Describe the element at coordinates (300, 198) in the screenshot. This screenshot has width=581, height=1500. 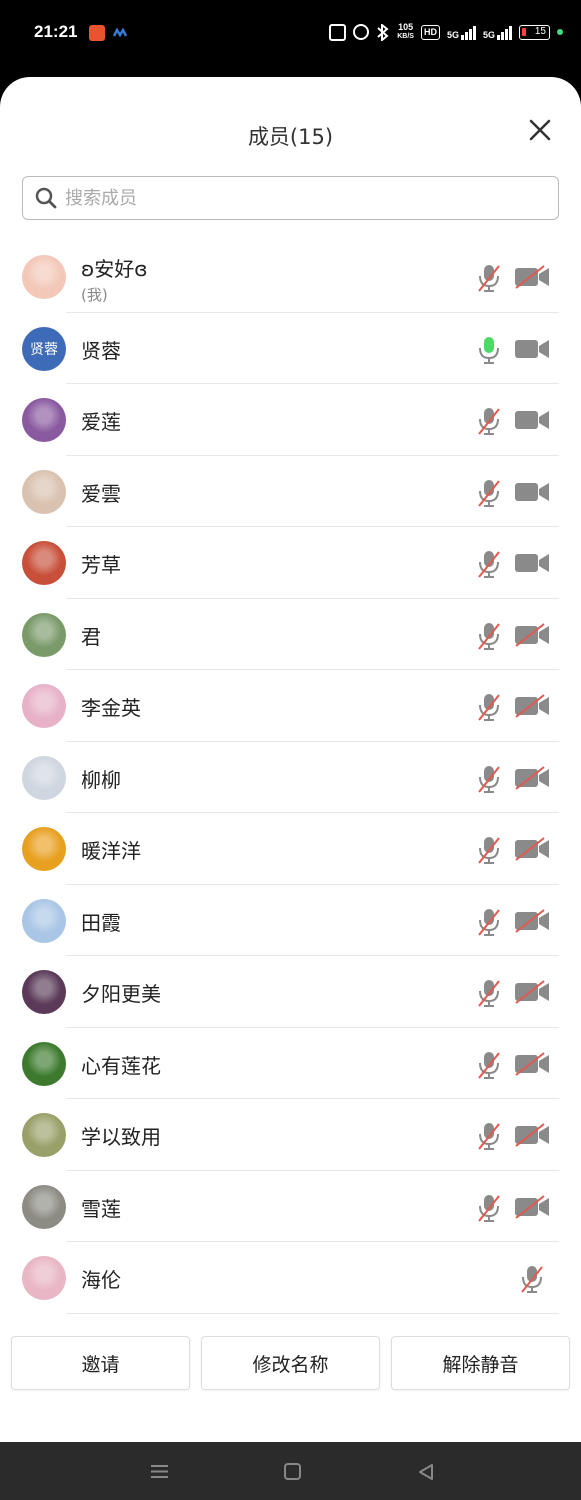
I see `search-input` at that location.